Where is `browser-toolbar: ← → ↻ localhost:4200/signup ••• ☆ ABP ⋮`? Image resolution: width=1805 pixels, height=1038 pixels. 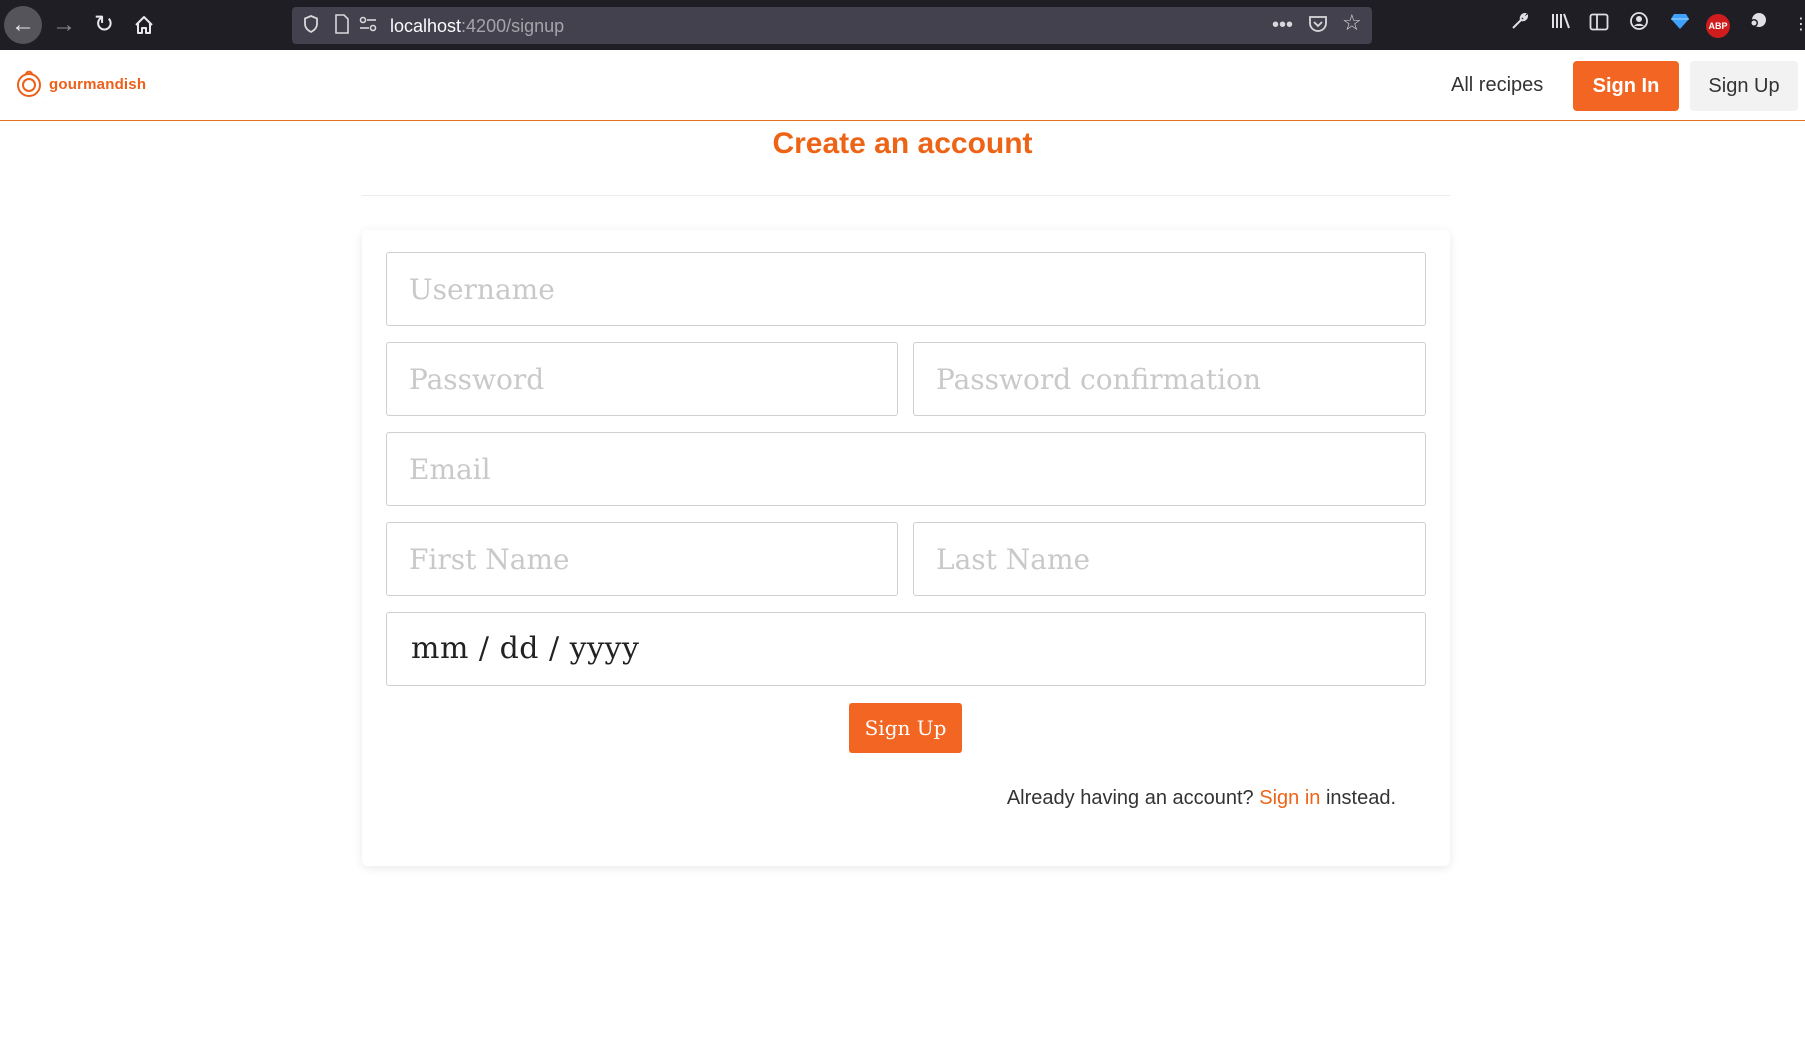 browser-toolbar: ← → ↻ localhost:4200/signup ••• ☆ ABP ⋮ is located at coordinates (902, 25).